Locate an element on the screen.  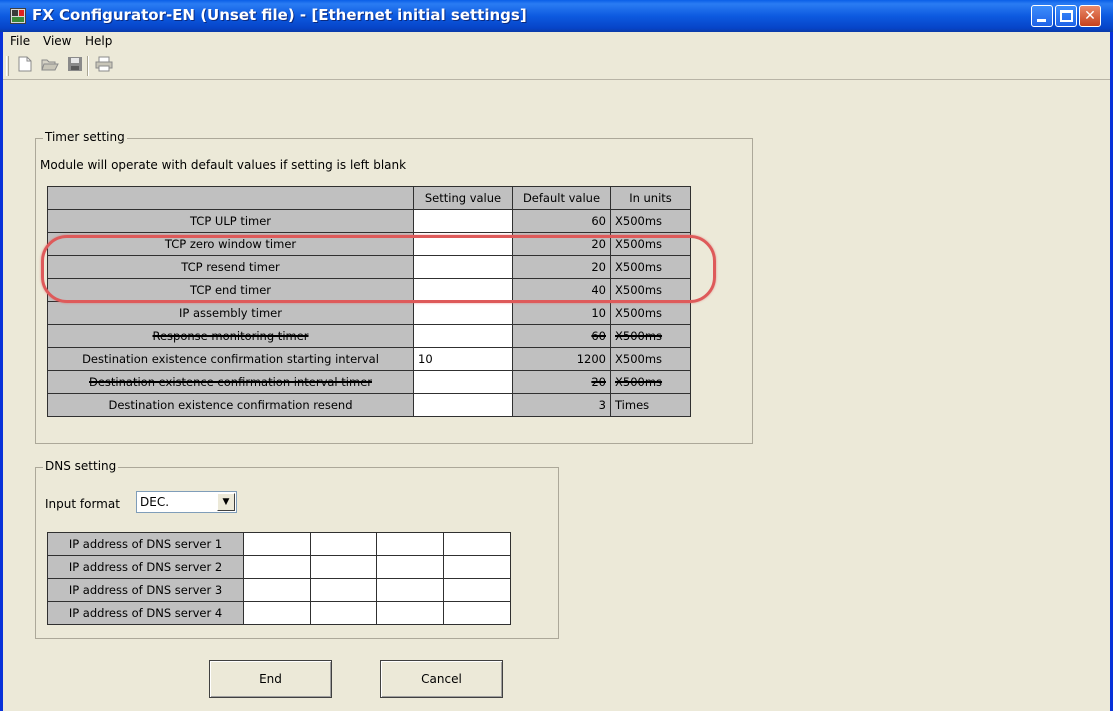
timer-setting-input: 10 is located at coordinates (463, 359).